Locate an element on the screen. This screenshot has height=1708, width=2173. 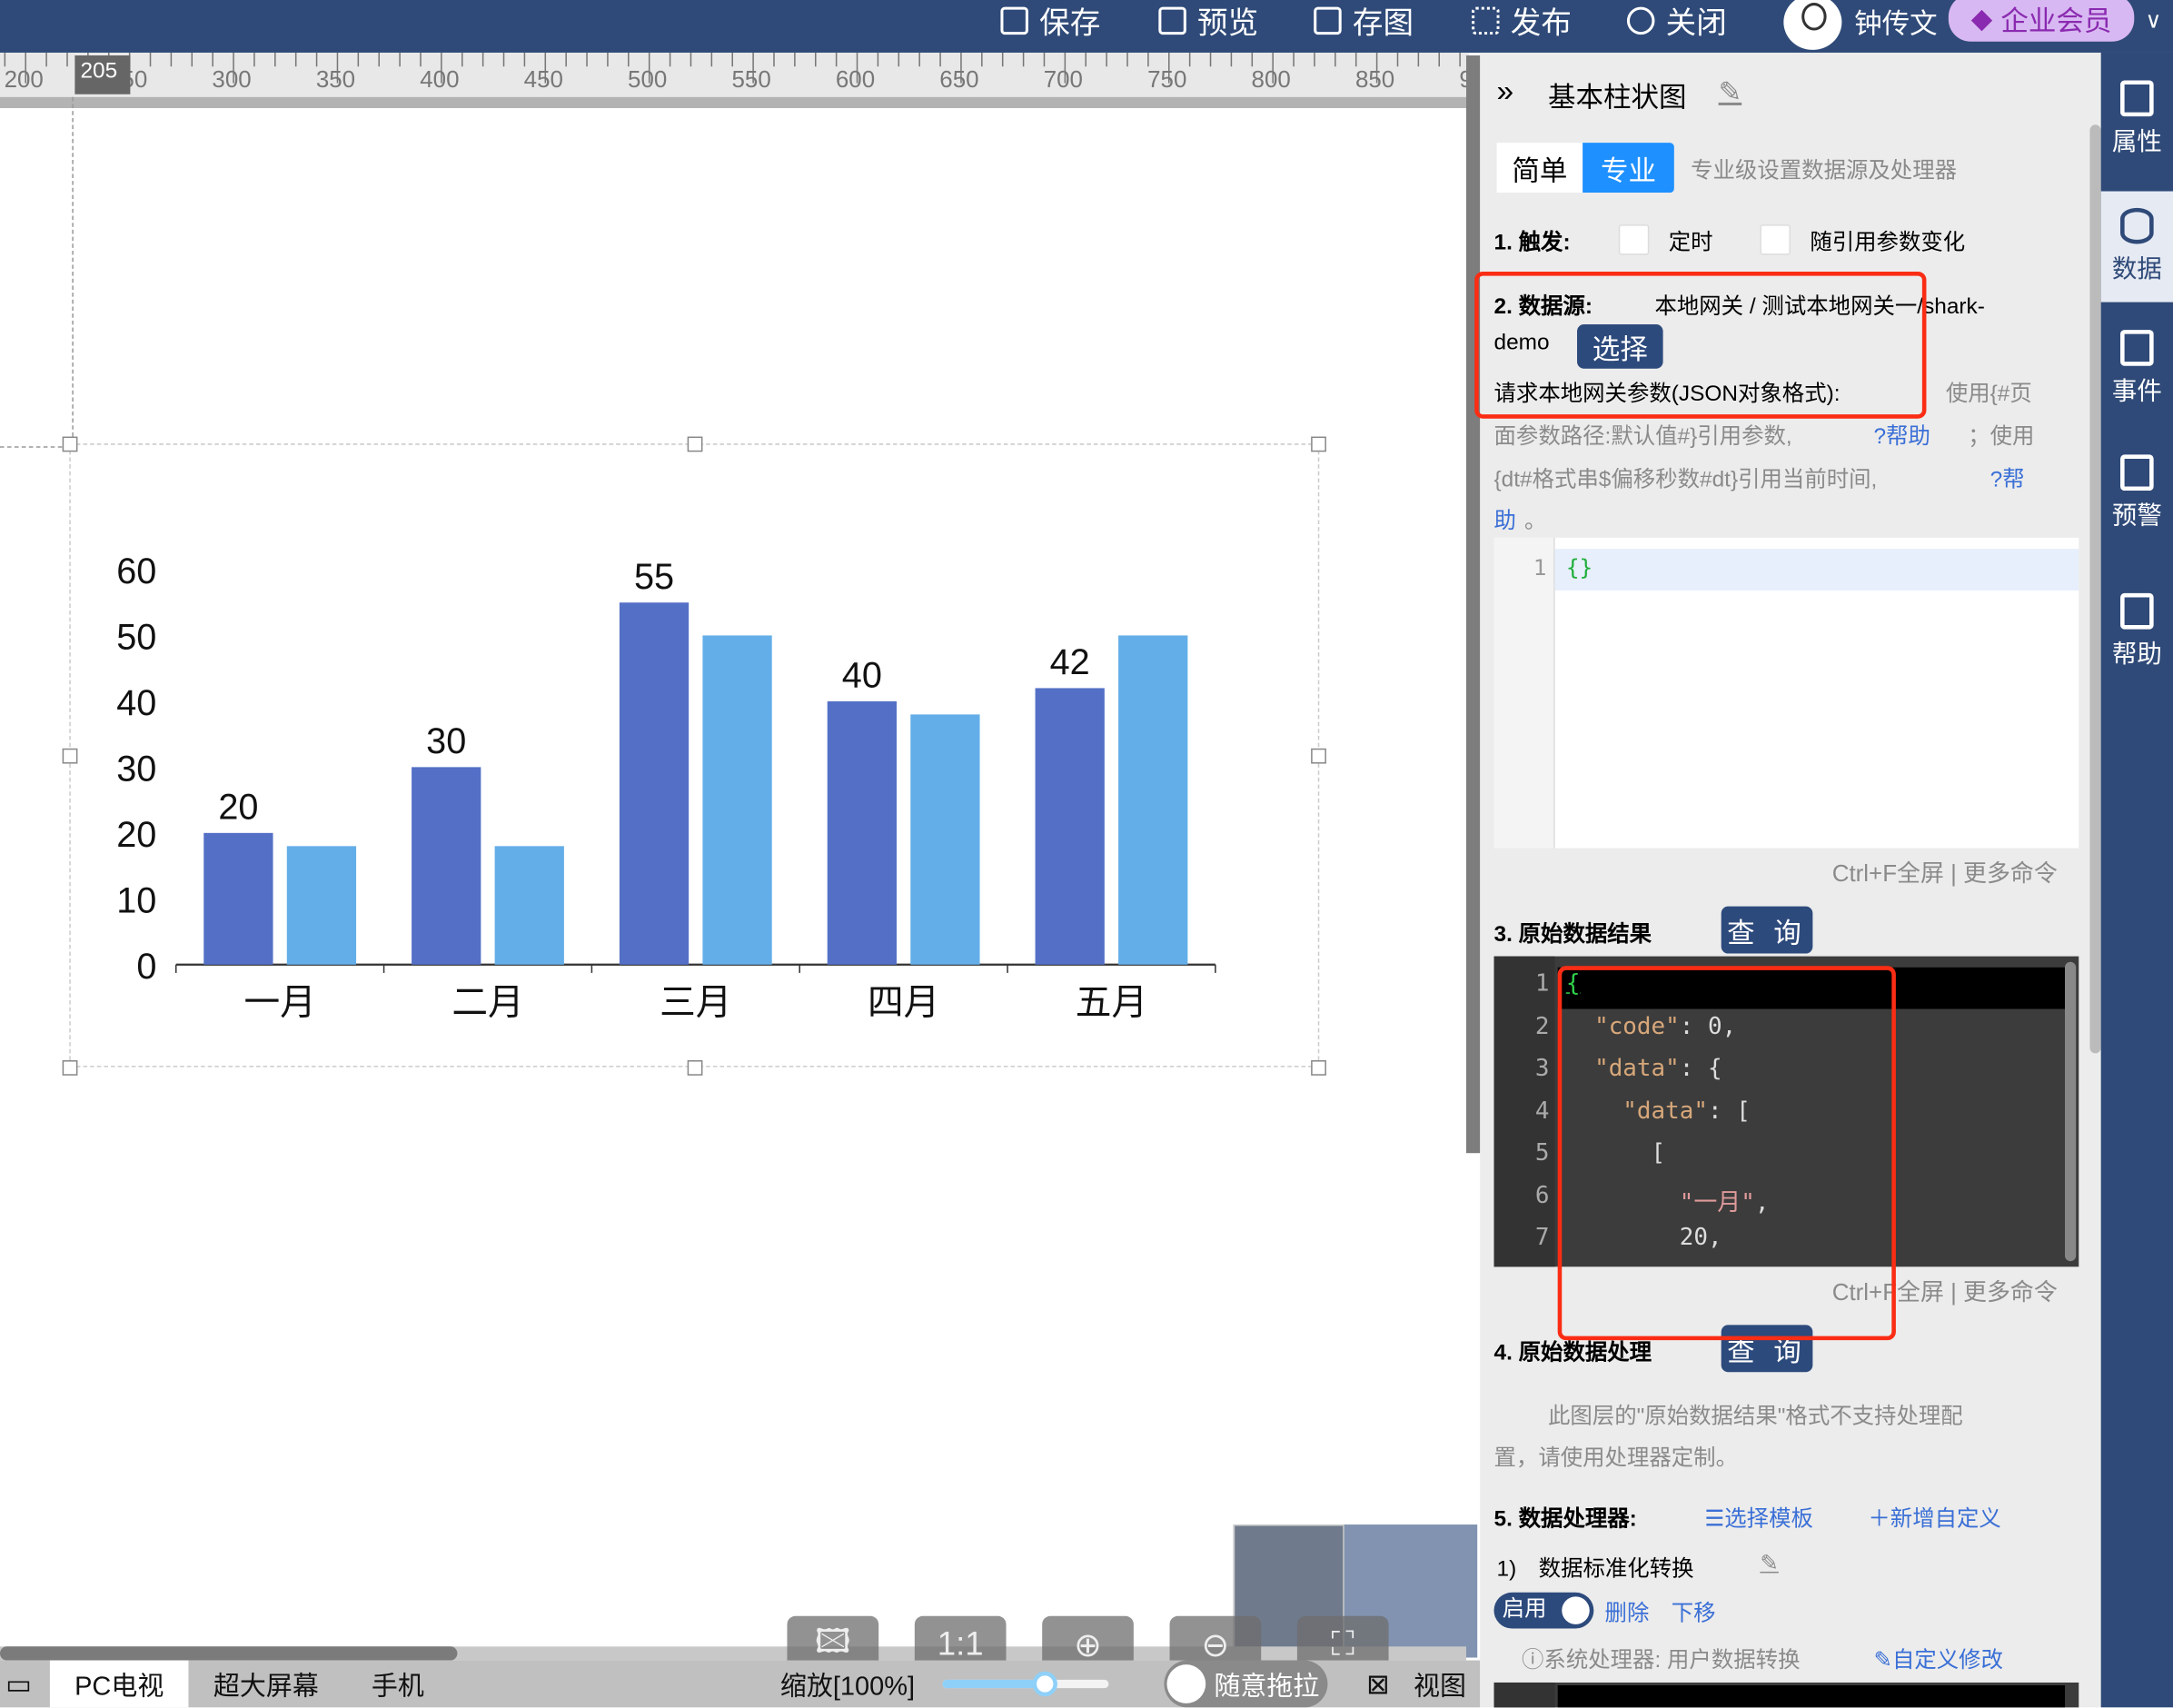
y-tick-label: 20 is located at coordinates (136, 835).